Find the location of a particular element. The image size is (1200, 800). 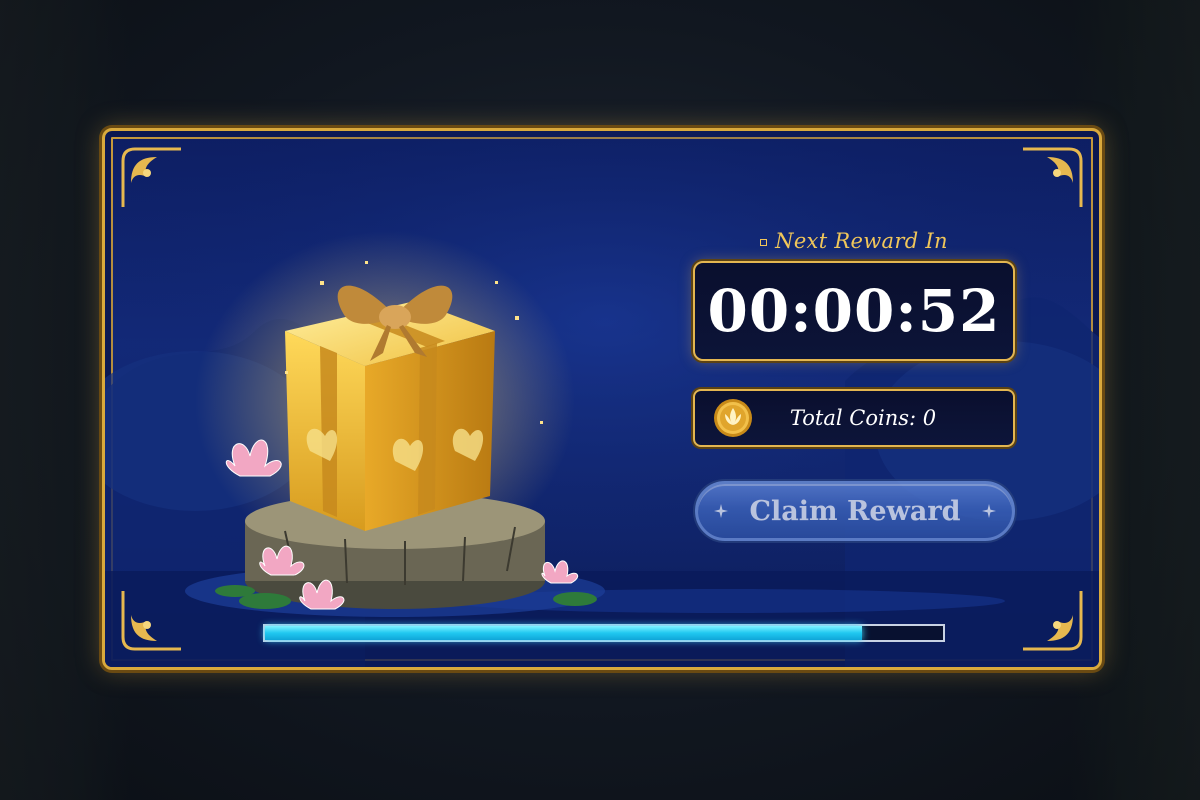

ornament-corner-top-left is located at coordinates (151, 177).